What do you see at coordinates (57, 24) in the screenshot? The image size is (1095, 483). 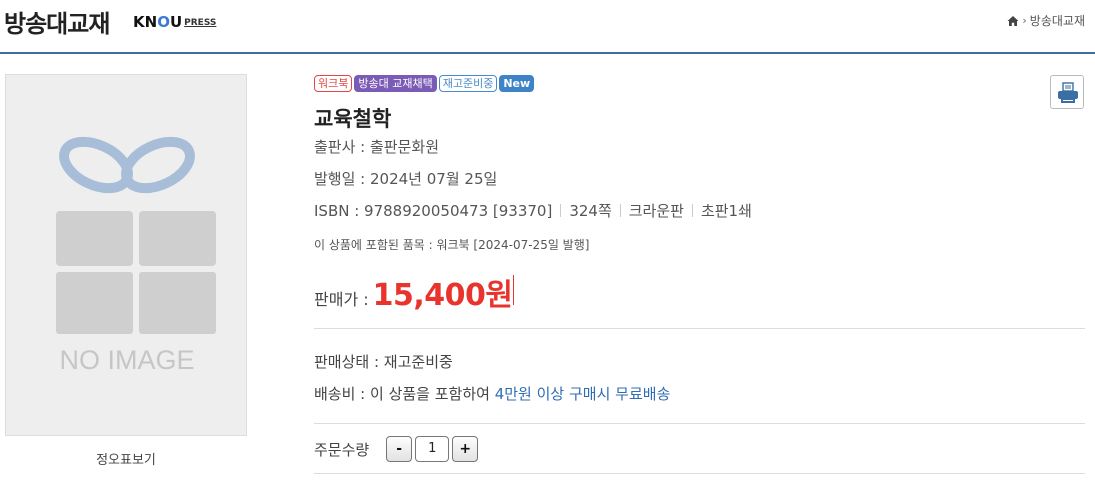 I see `page-title: 방송대교재` at bounding box center [57, 24].